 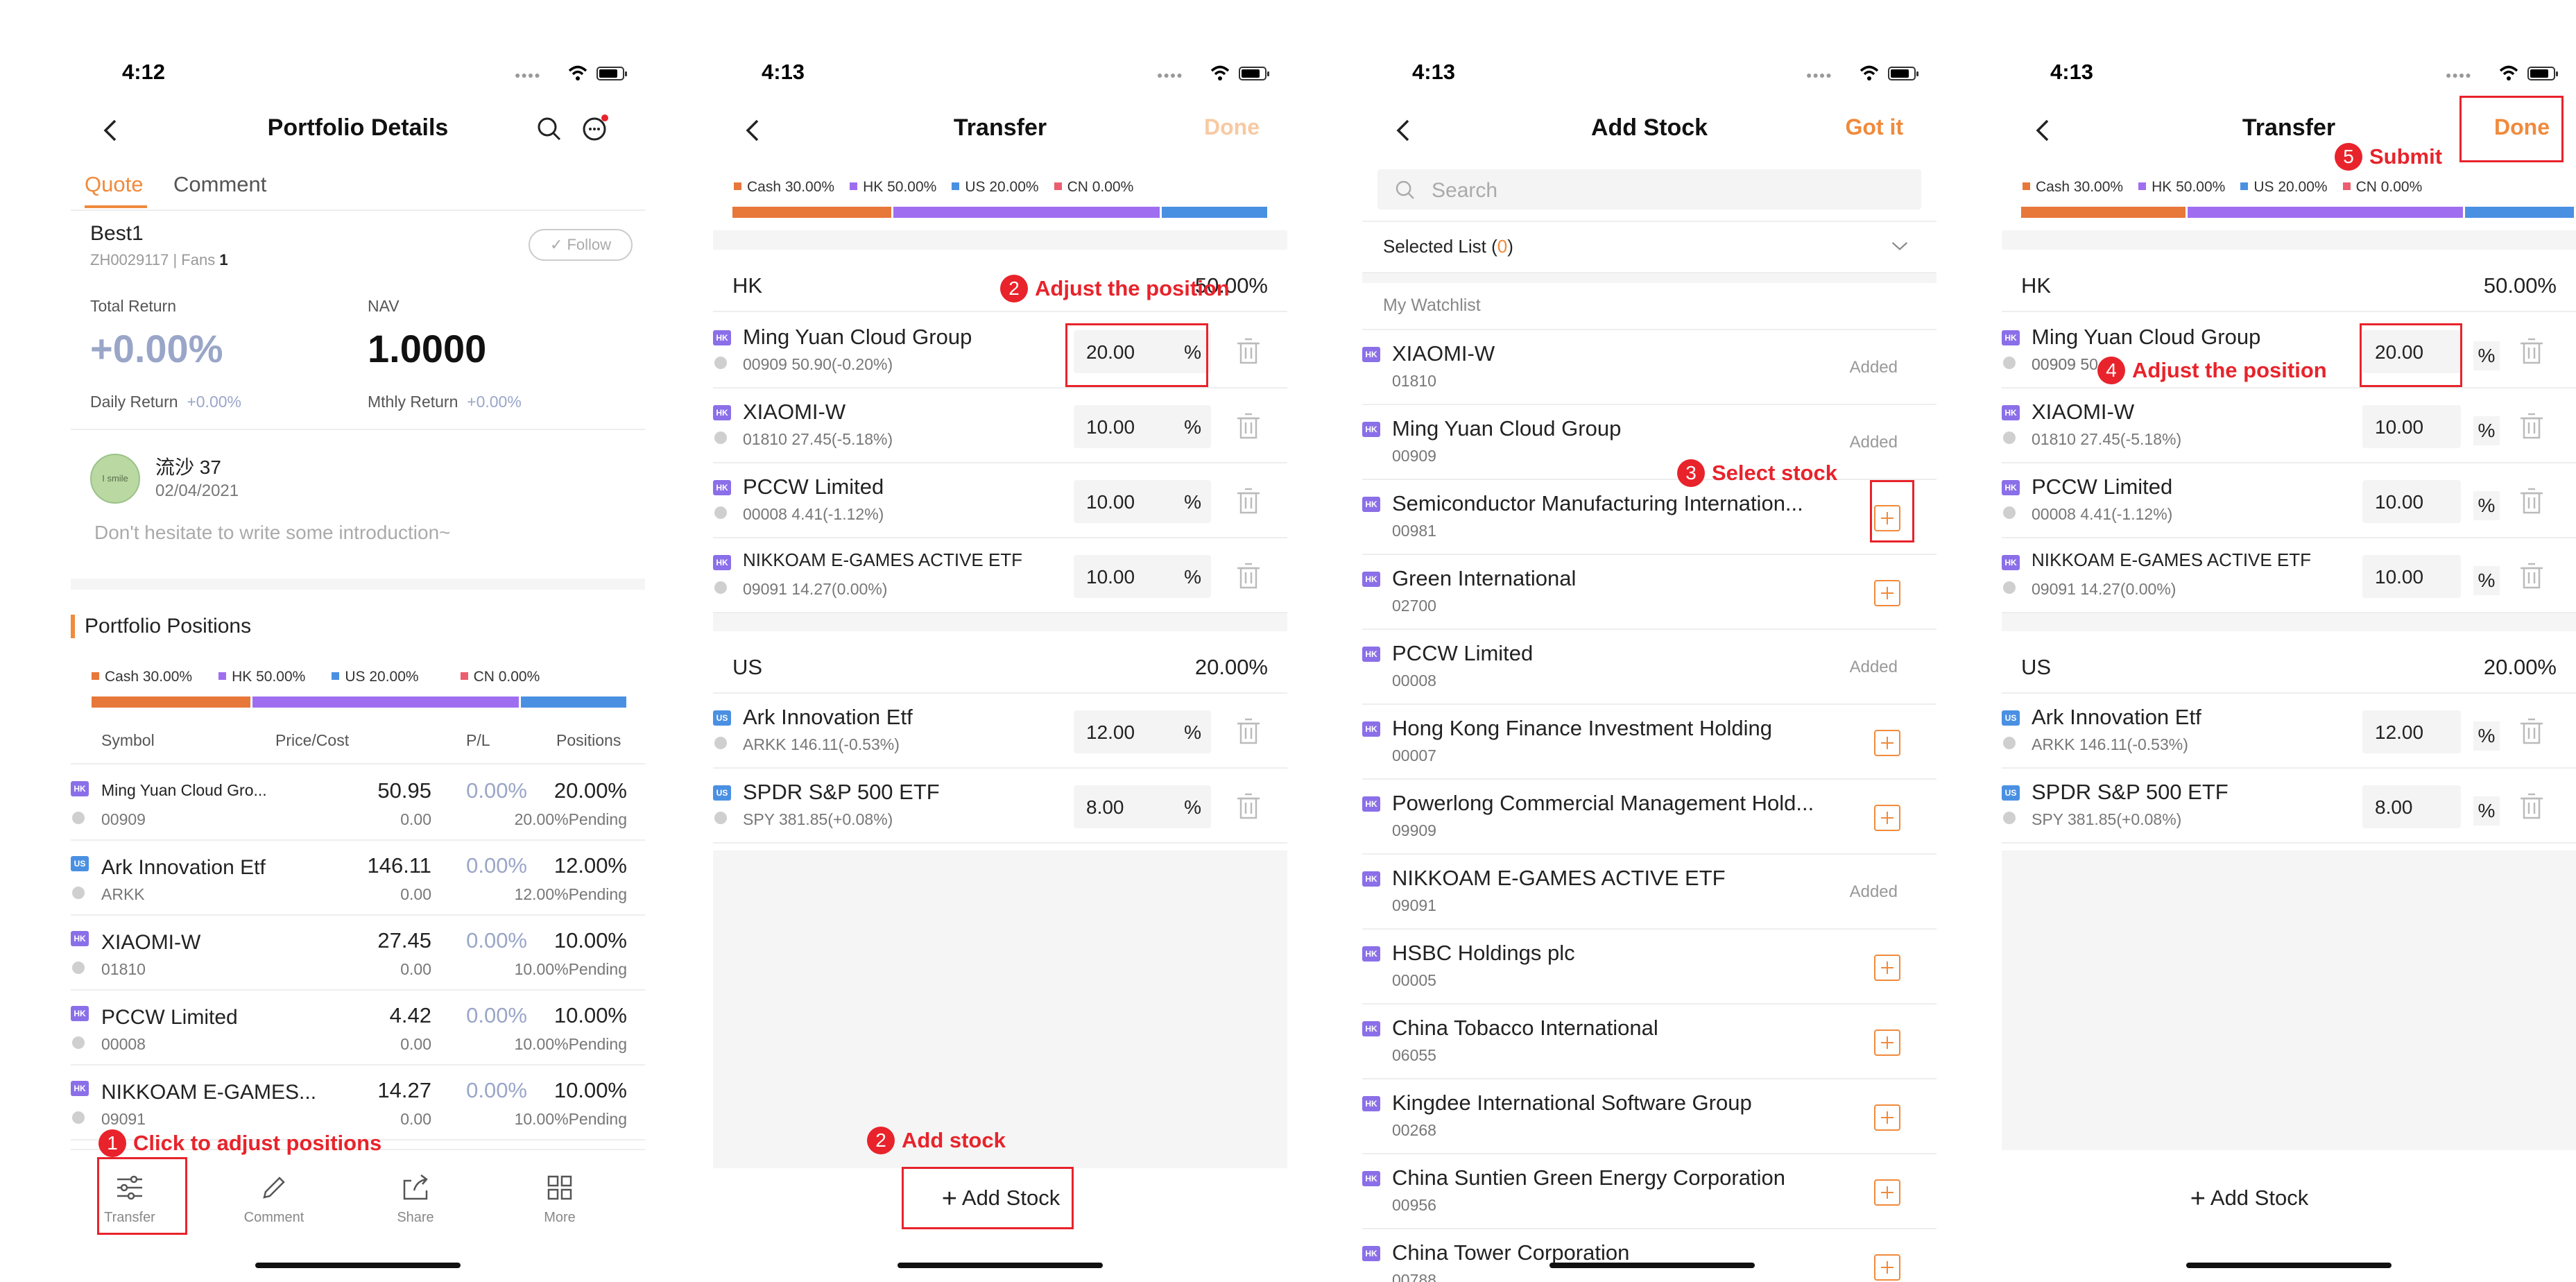 What do you see at coordinates (2146, 337) in the screenshot?
I see `holding-name: Ming Yuan Cloud Group` at bounding box center [2146, 337].